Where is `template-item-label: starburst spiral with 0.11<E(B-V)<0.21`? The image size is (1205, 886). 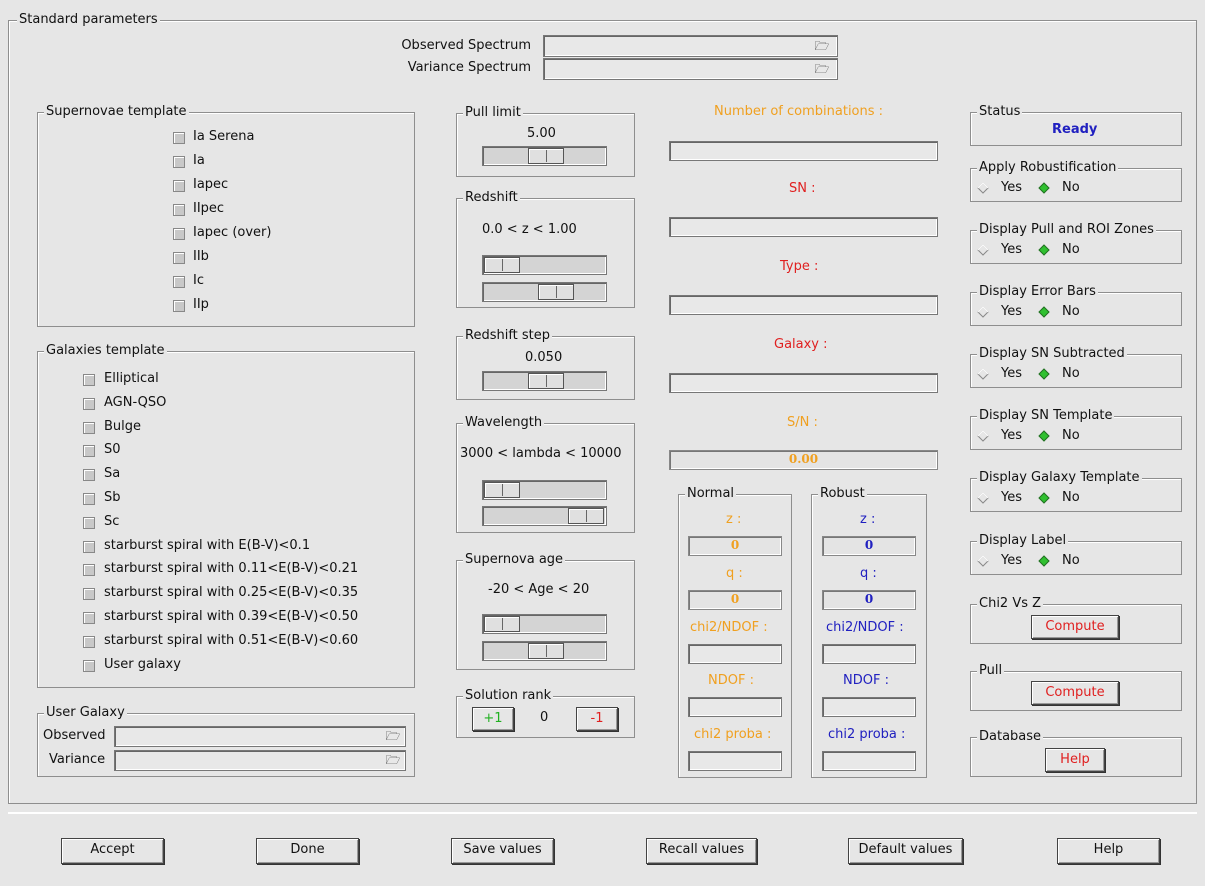 template-item-label: starburst spiral with 0.11<E(B-V)<0.21 is located at coordinates (231, 569).